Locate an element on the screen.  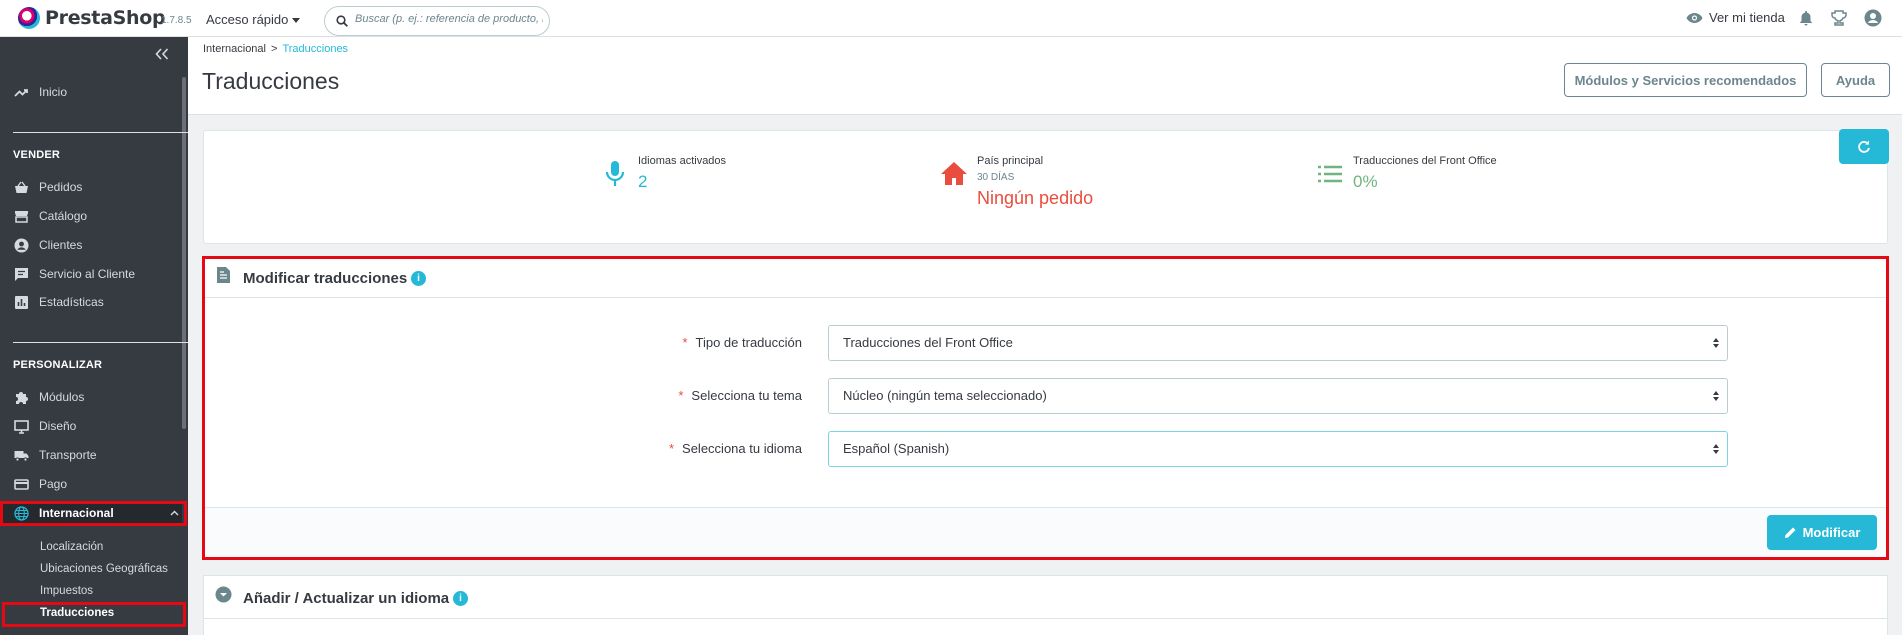
view-shop-link: Ver mi tienda is located at coordinates (1735, 17).